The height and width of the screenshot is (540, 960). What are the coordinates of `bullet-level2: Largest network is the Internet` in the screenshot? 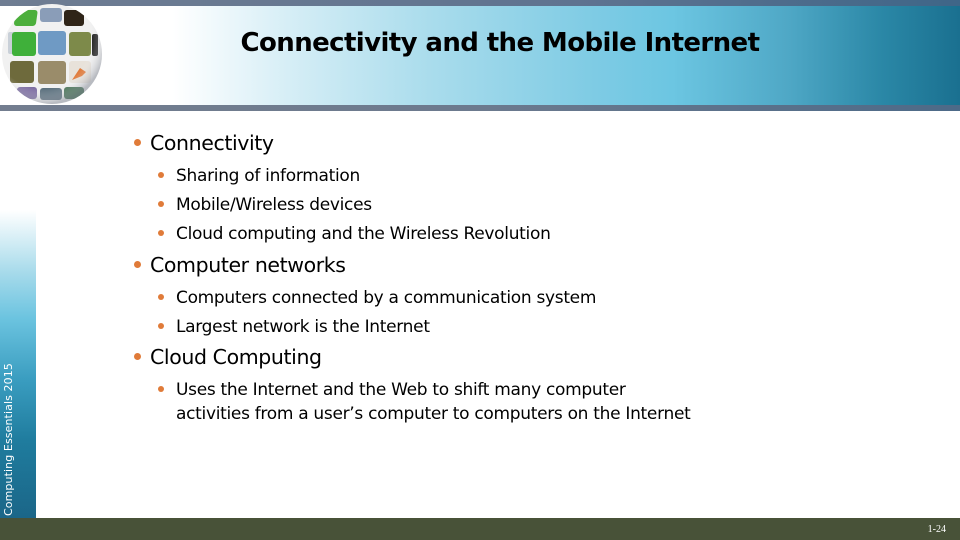 It's located at (294, 327).